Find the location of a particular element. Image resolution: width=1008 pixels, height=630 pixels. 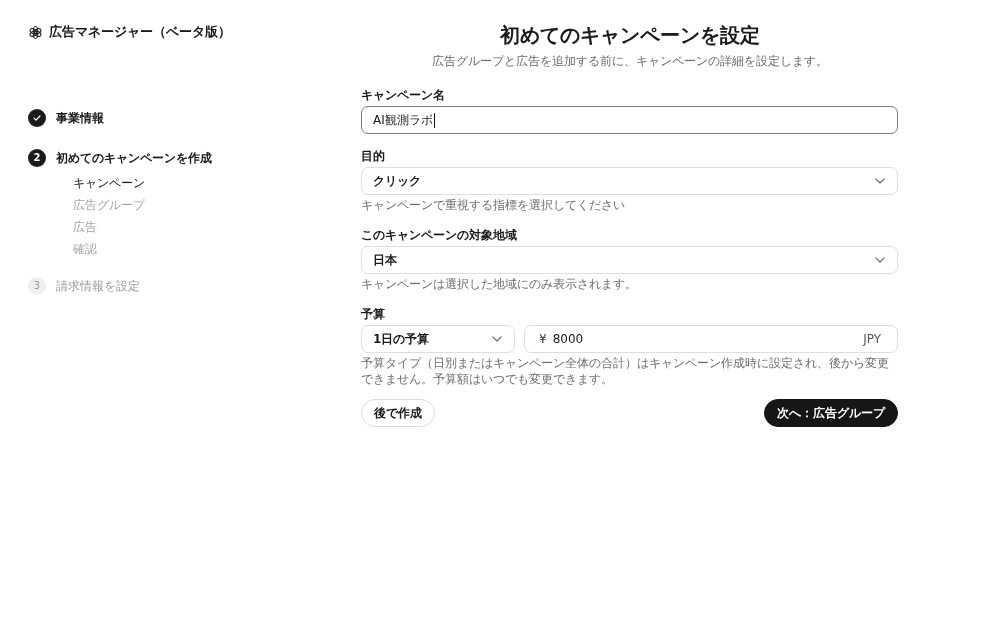

dropdown-select: 日本 is located at coordinates (629, 260).